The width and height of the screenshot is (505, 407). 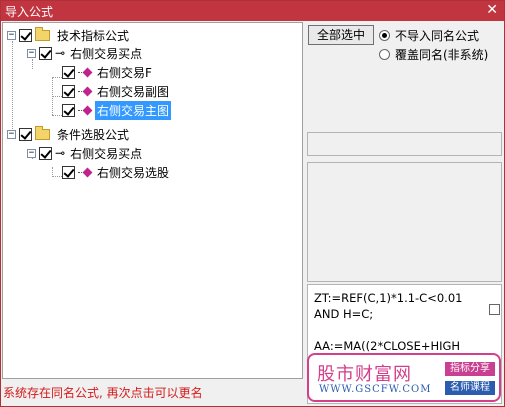 I want to click on code-line: AND H=C;, so click(x=344, y=314).